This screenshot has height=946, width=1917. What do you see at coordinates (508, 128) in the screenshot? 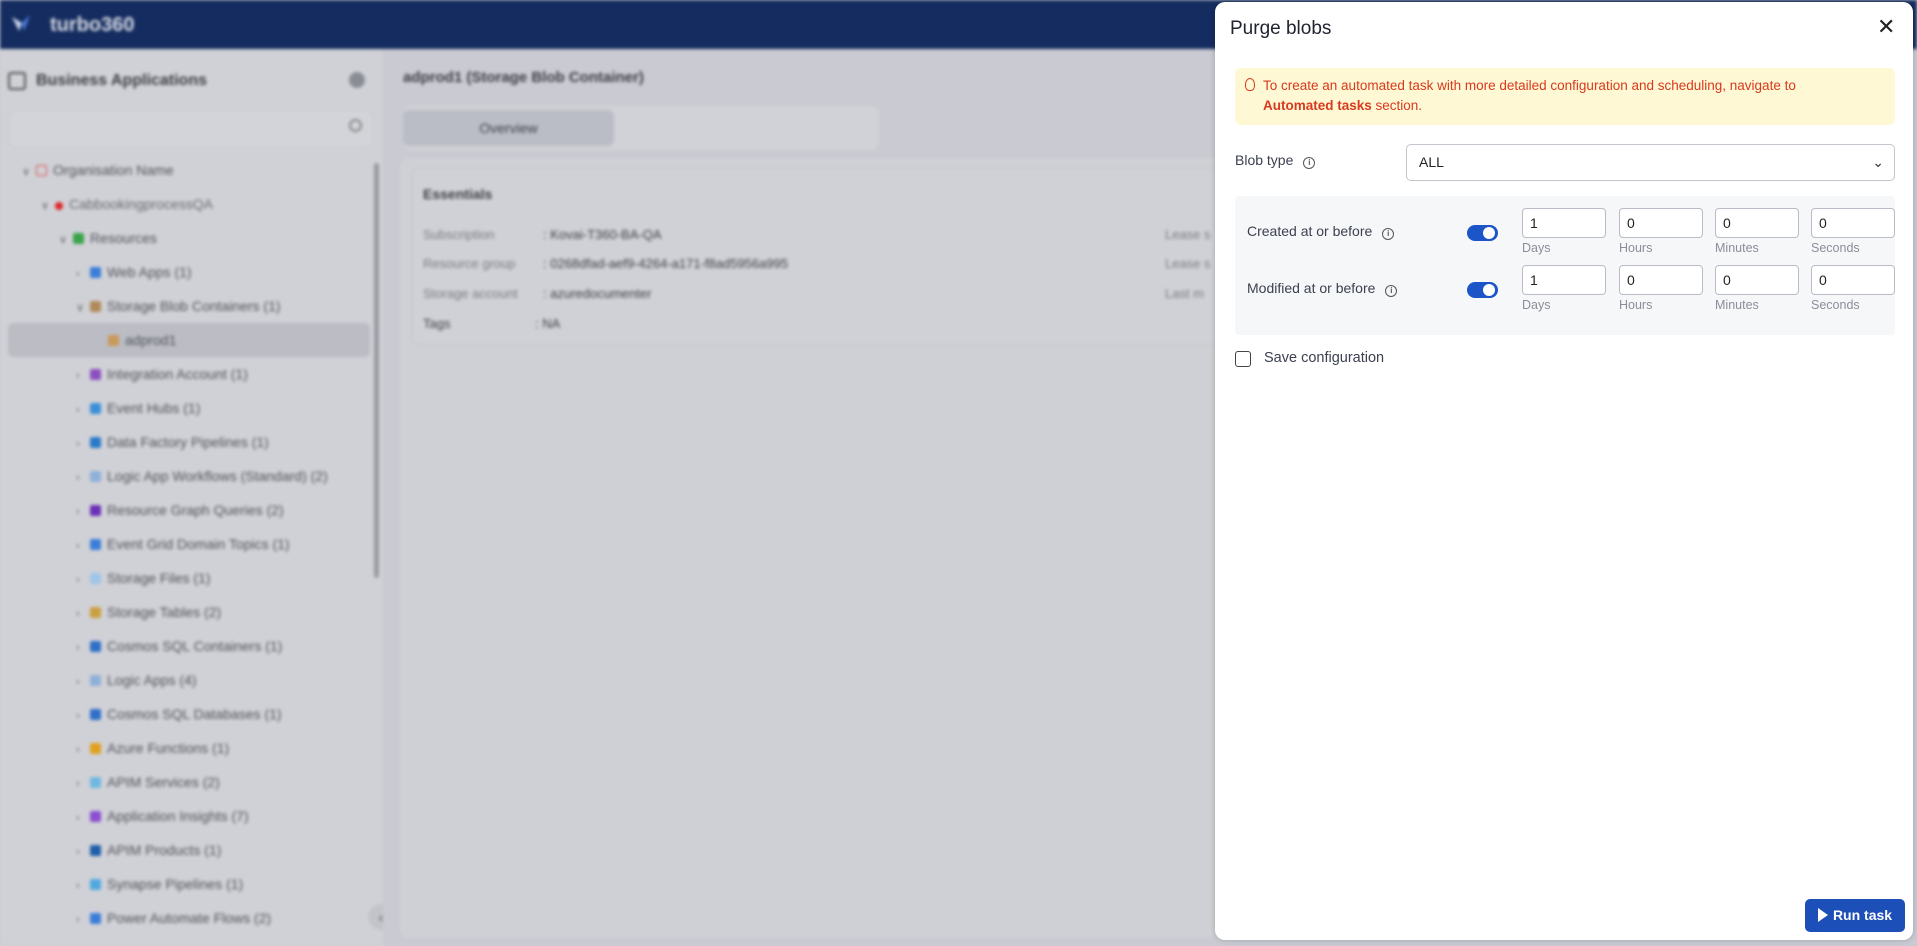
I see `tab-overview: Overview` at bounding box center [508, 128].